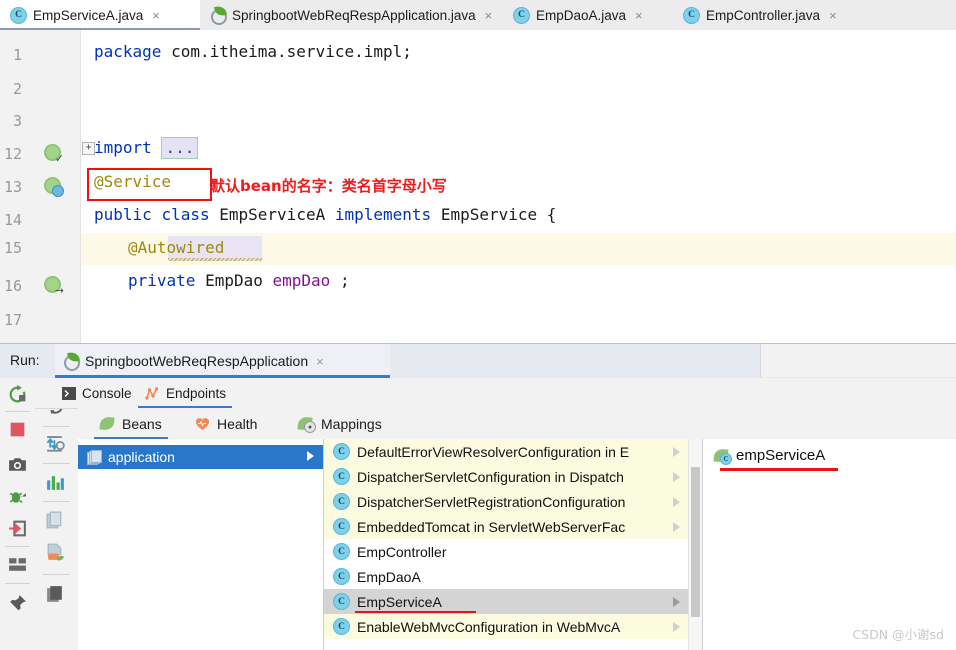 Image resolution: width=956 pixels, height=650 pixels. I want to click on bean-detail-row: C empServiceA, so click(769, 456).